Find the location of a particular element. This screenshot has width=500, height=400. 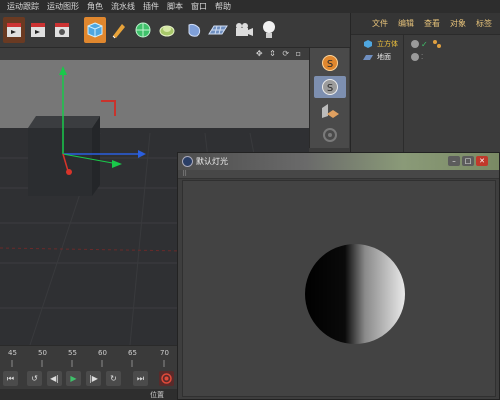

record-icon is located at coordinates (166, 378).